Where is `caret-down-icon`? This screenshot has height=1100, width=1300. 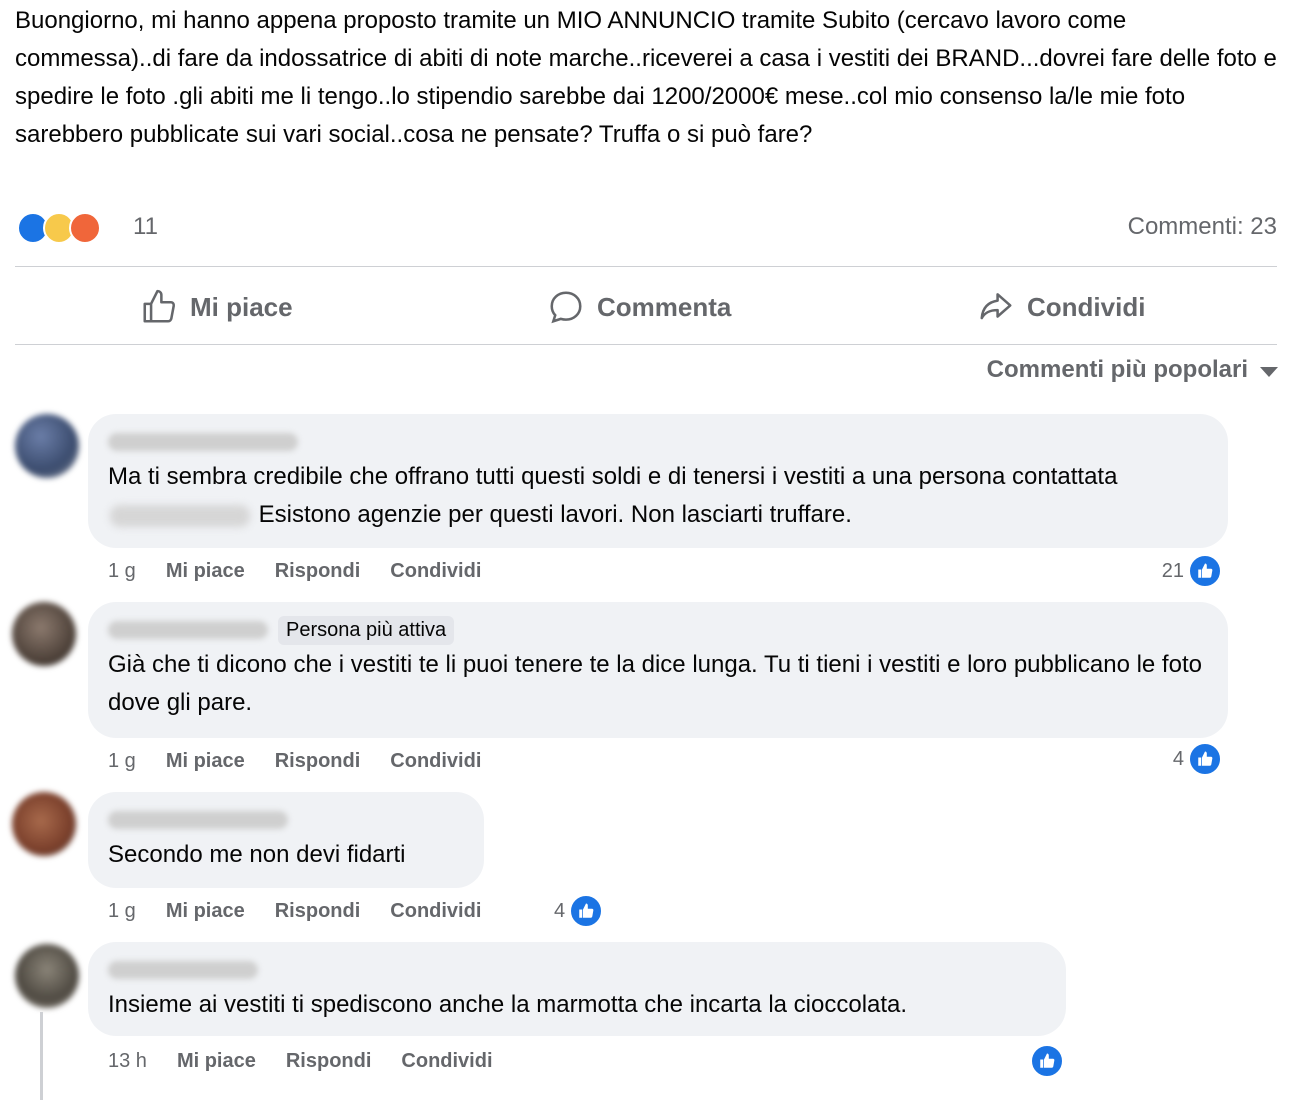 caret-down-icon is located at coordinates (1269, 372).